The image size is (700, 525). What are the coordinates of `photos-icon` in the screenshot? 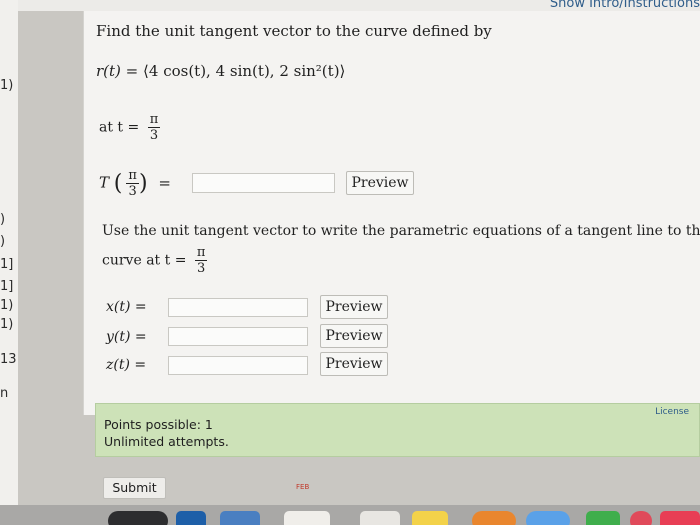 It's located at (494, 518).